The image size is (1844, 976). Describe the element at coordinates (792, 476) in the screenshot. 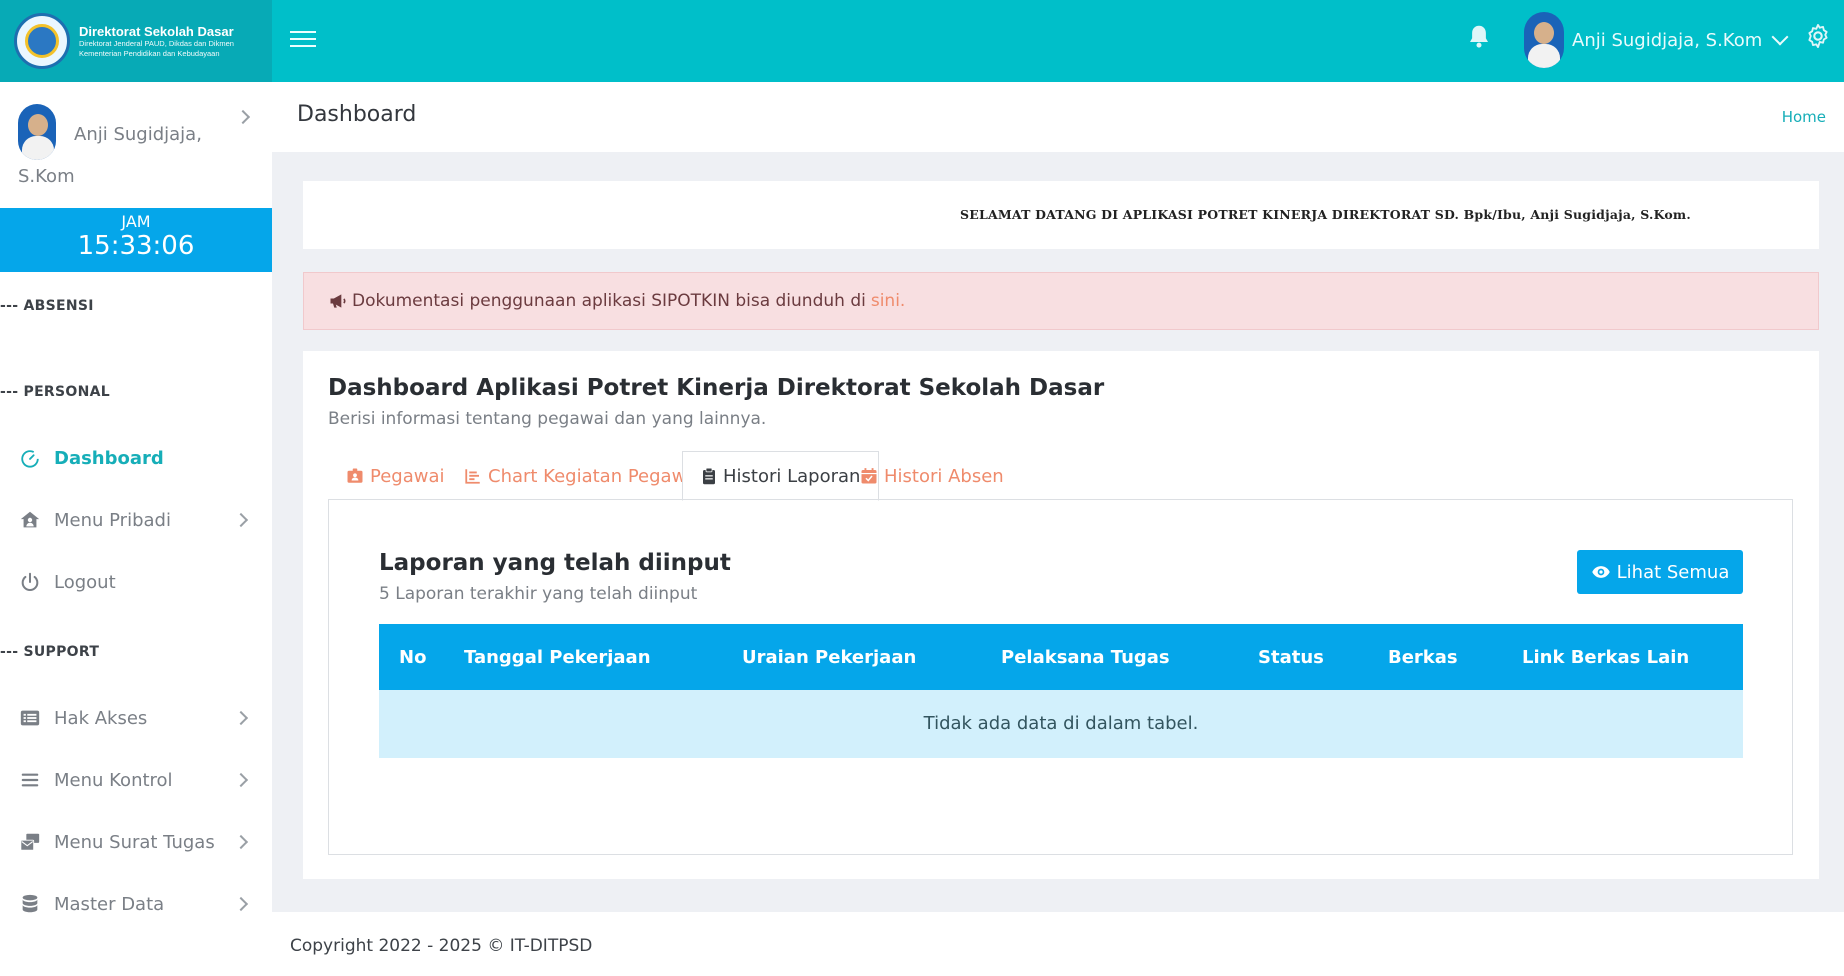

I see `tab-label: Histori Laporan` at that location.